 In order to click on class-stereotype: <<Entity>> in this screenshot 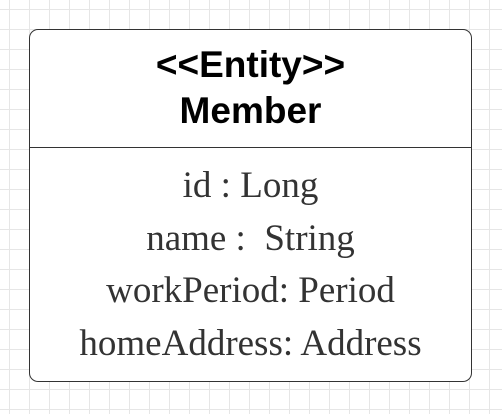, I will do `click(250, 64)`.